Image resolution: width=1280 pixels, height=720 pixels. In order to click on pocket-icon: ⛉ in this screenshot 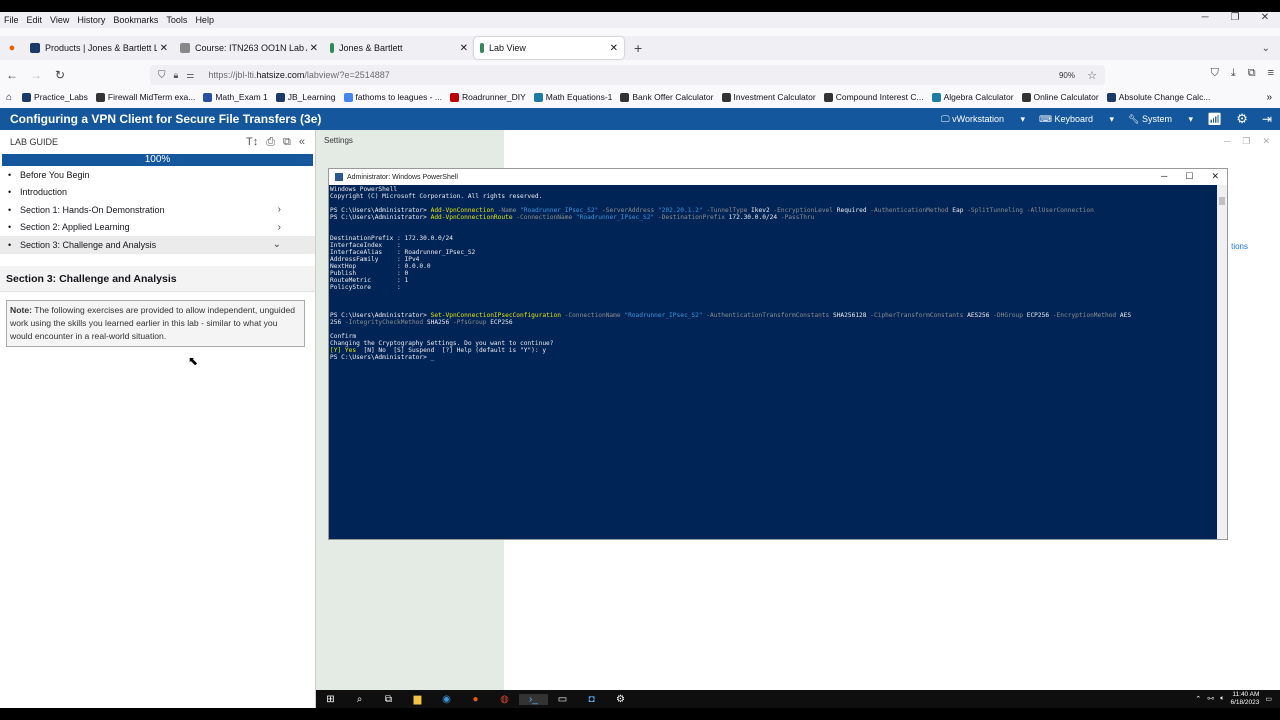, I will do `click(1215, 73)`.